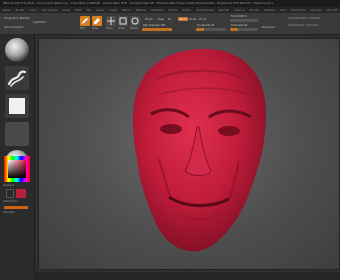  Describe the element at coordinates (234, 29) in the screenshot. I see `draw-size-fill` at that location.